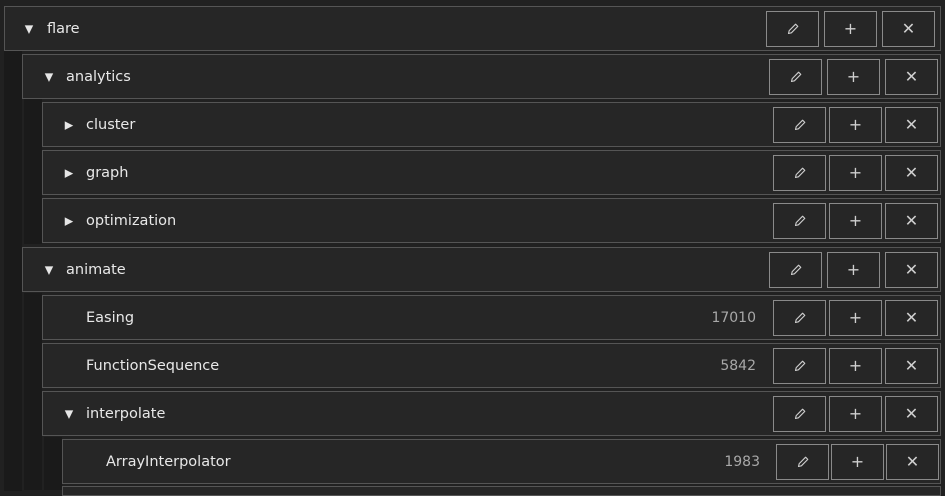  I want to click on tree-node-interpolate: ▼ interpolate + ✕, so click(491, 413).